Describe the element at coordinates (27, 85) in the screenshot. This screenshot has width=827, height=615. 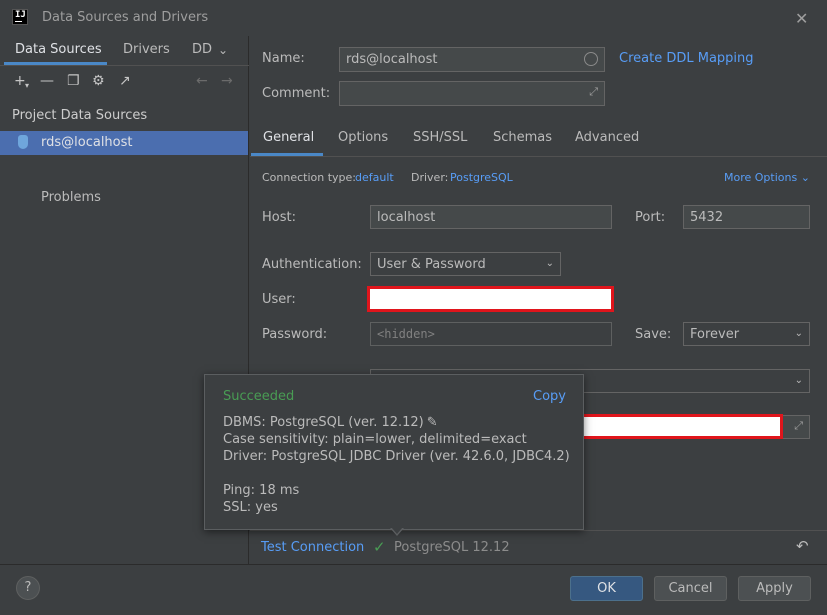
I see `add-dropdown-icon: ▾` at that location.